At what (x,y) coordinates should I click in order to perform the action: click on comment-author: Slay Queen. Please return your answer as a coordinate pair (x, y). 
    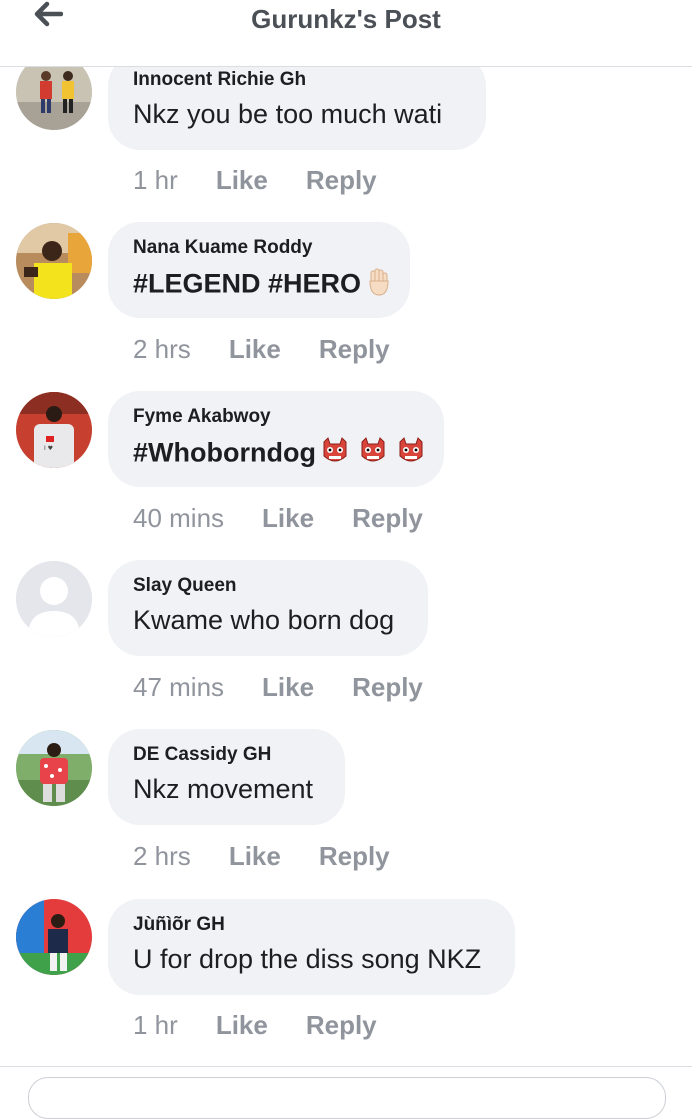
    Looking at the image, I should click on (185, 586).